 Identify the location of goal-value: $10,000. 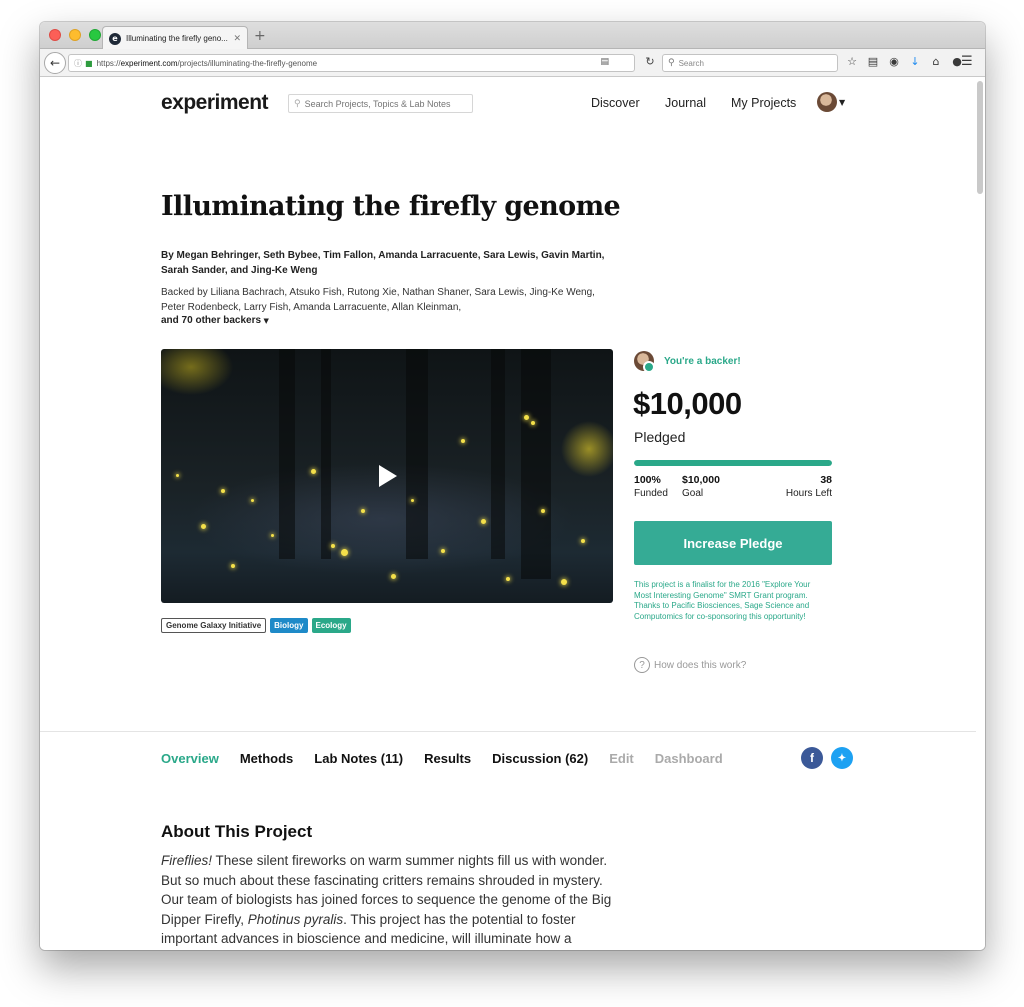
(701, 480).